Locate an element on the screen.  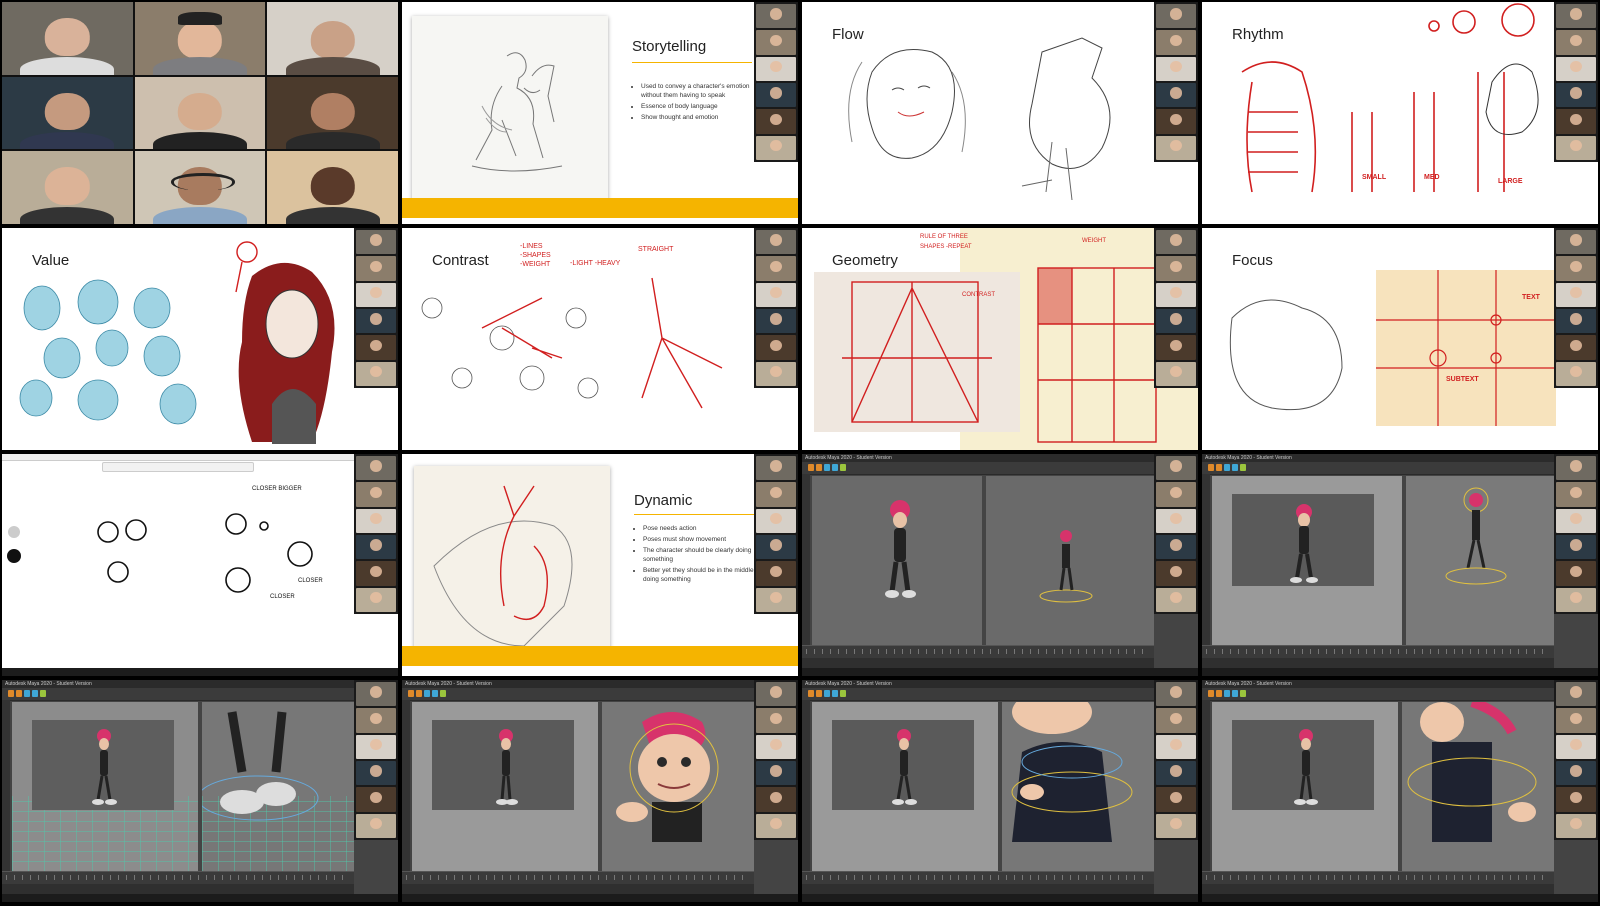
rigged-legs is located at coordinates (260, 766).